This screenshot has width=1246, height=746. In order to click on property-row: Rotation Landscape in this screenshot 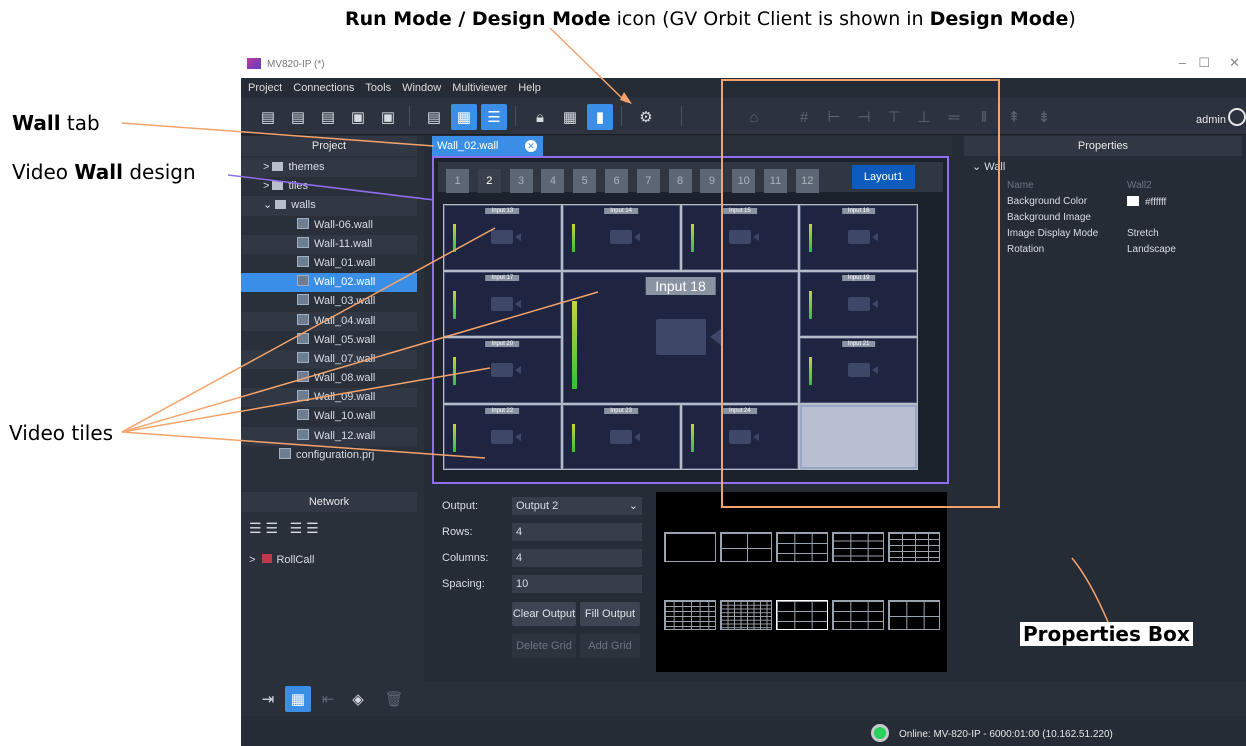, I will do `click(1091, 249)`.